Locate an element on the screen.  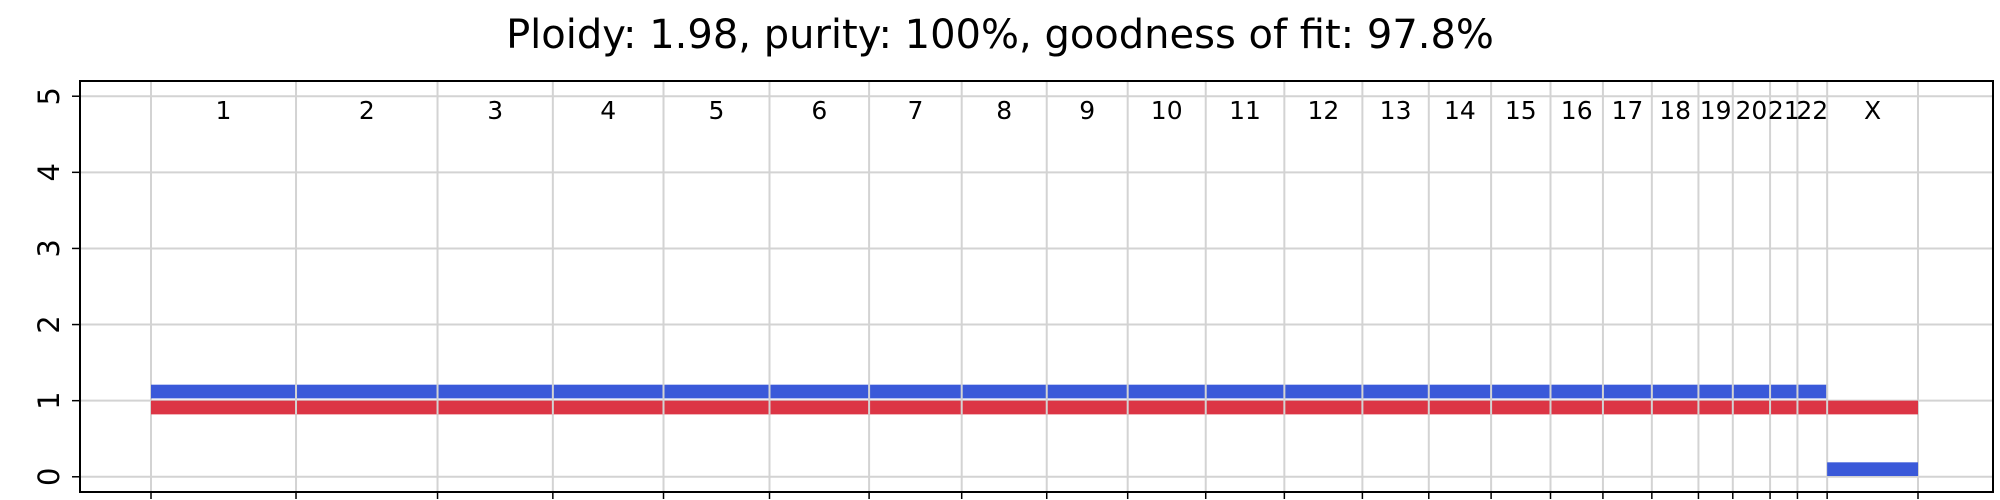
y-tick-label: 3 is located at coordinates (49, 248).